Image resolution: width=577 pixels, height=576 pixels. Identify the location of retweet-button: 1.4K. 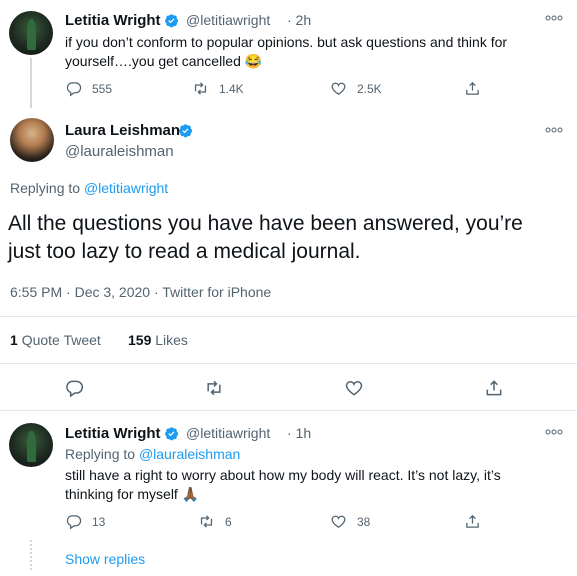
(218, 88).